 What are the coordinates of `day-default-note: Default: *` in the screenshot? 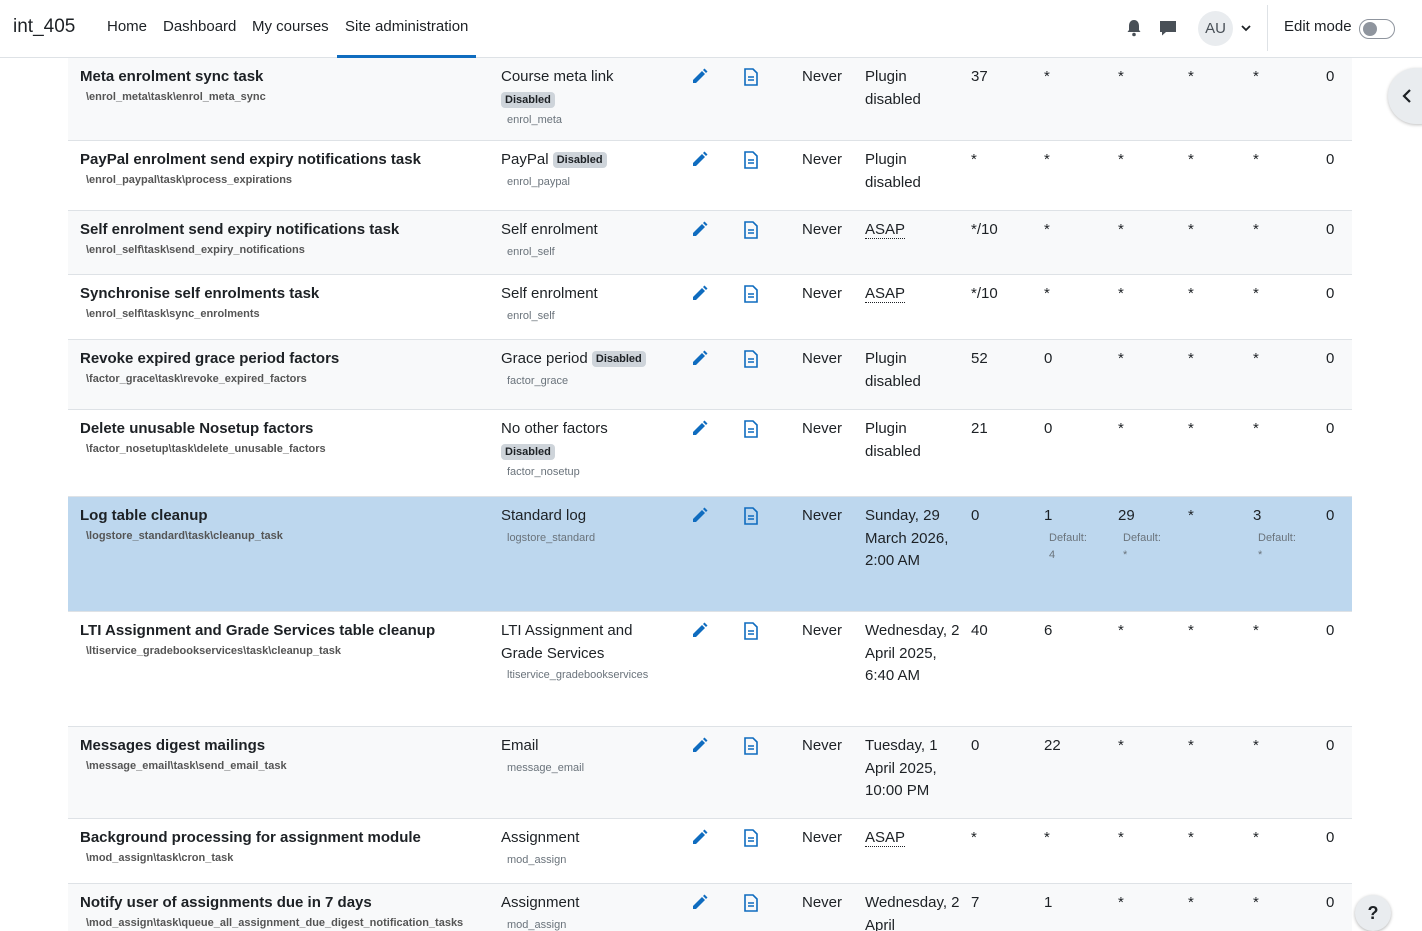 It's located at (1142, 547).